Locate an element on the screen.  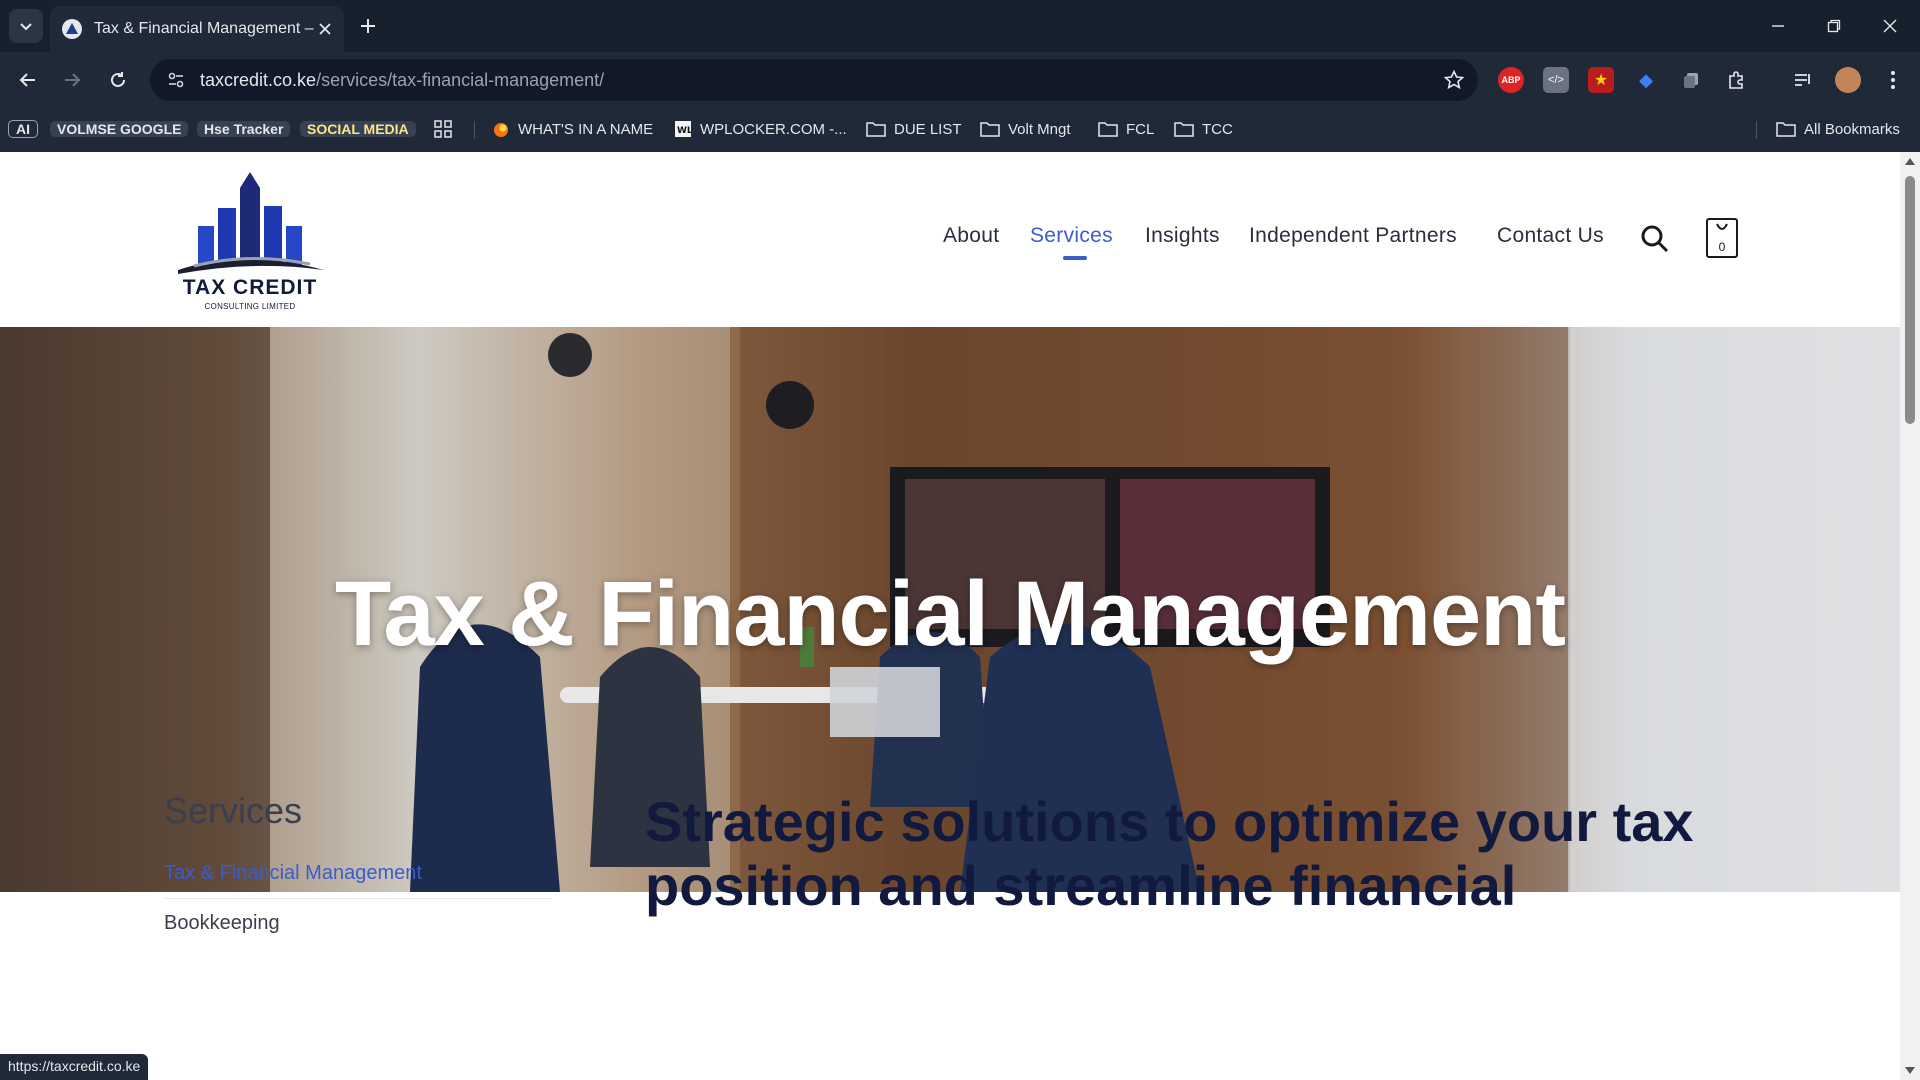
bookmark-label: VOLMSE GOOGLE is located at coordinates (119, 129).